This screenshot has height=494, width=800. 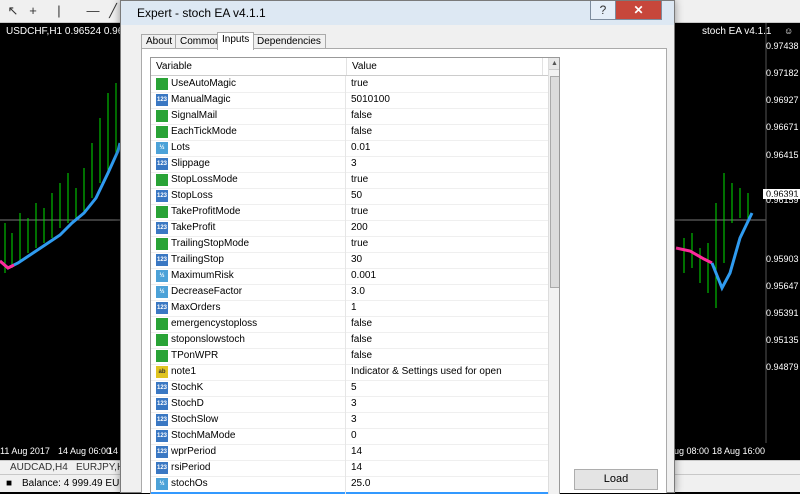 What do you see at coordinates (446, 148) in the screenshot?
I see `variable-value: 0.01` at bounding box center [446, 148].